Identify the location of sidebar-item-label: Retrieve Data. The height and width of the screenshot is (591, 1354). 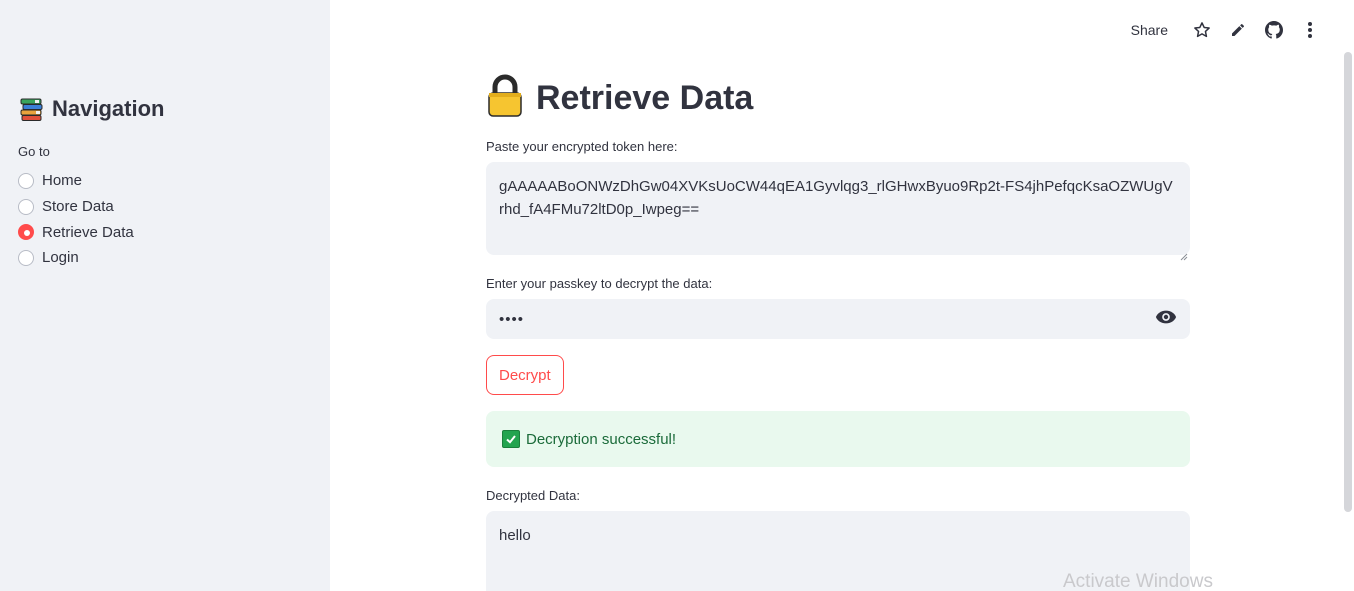
(88, 232).